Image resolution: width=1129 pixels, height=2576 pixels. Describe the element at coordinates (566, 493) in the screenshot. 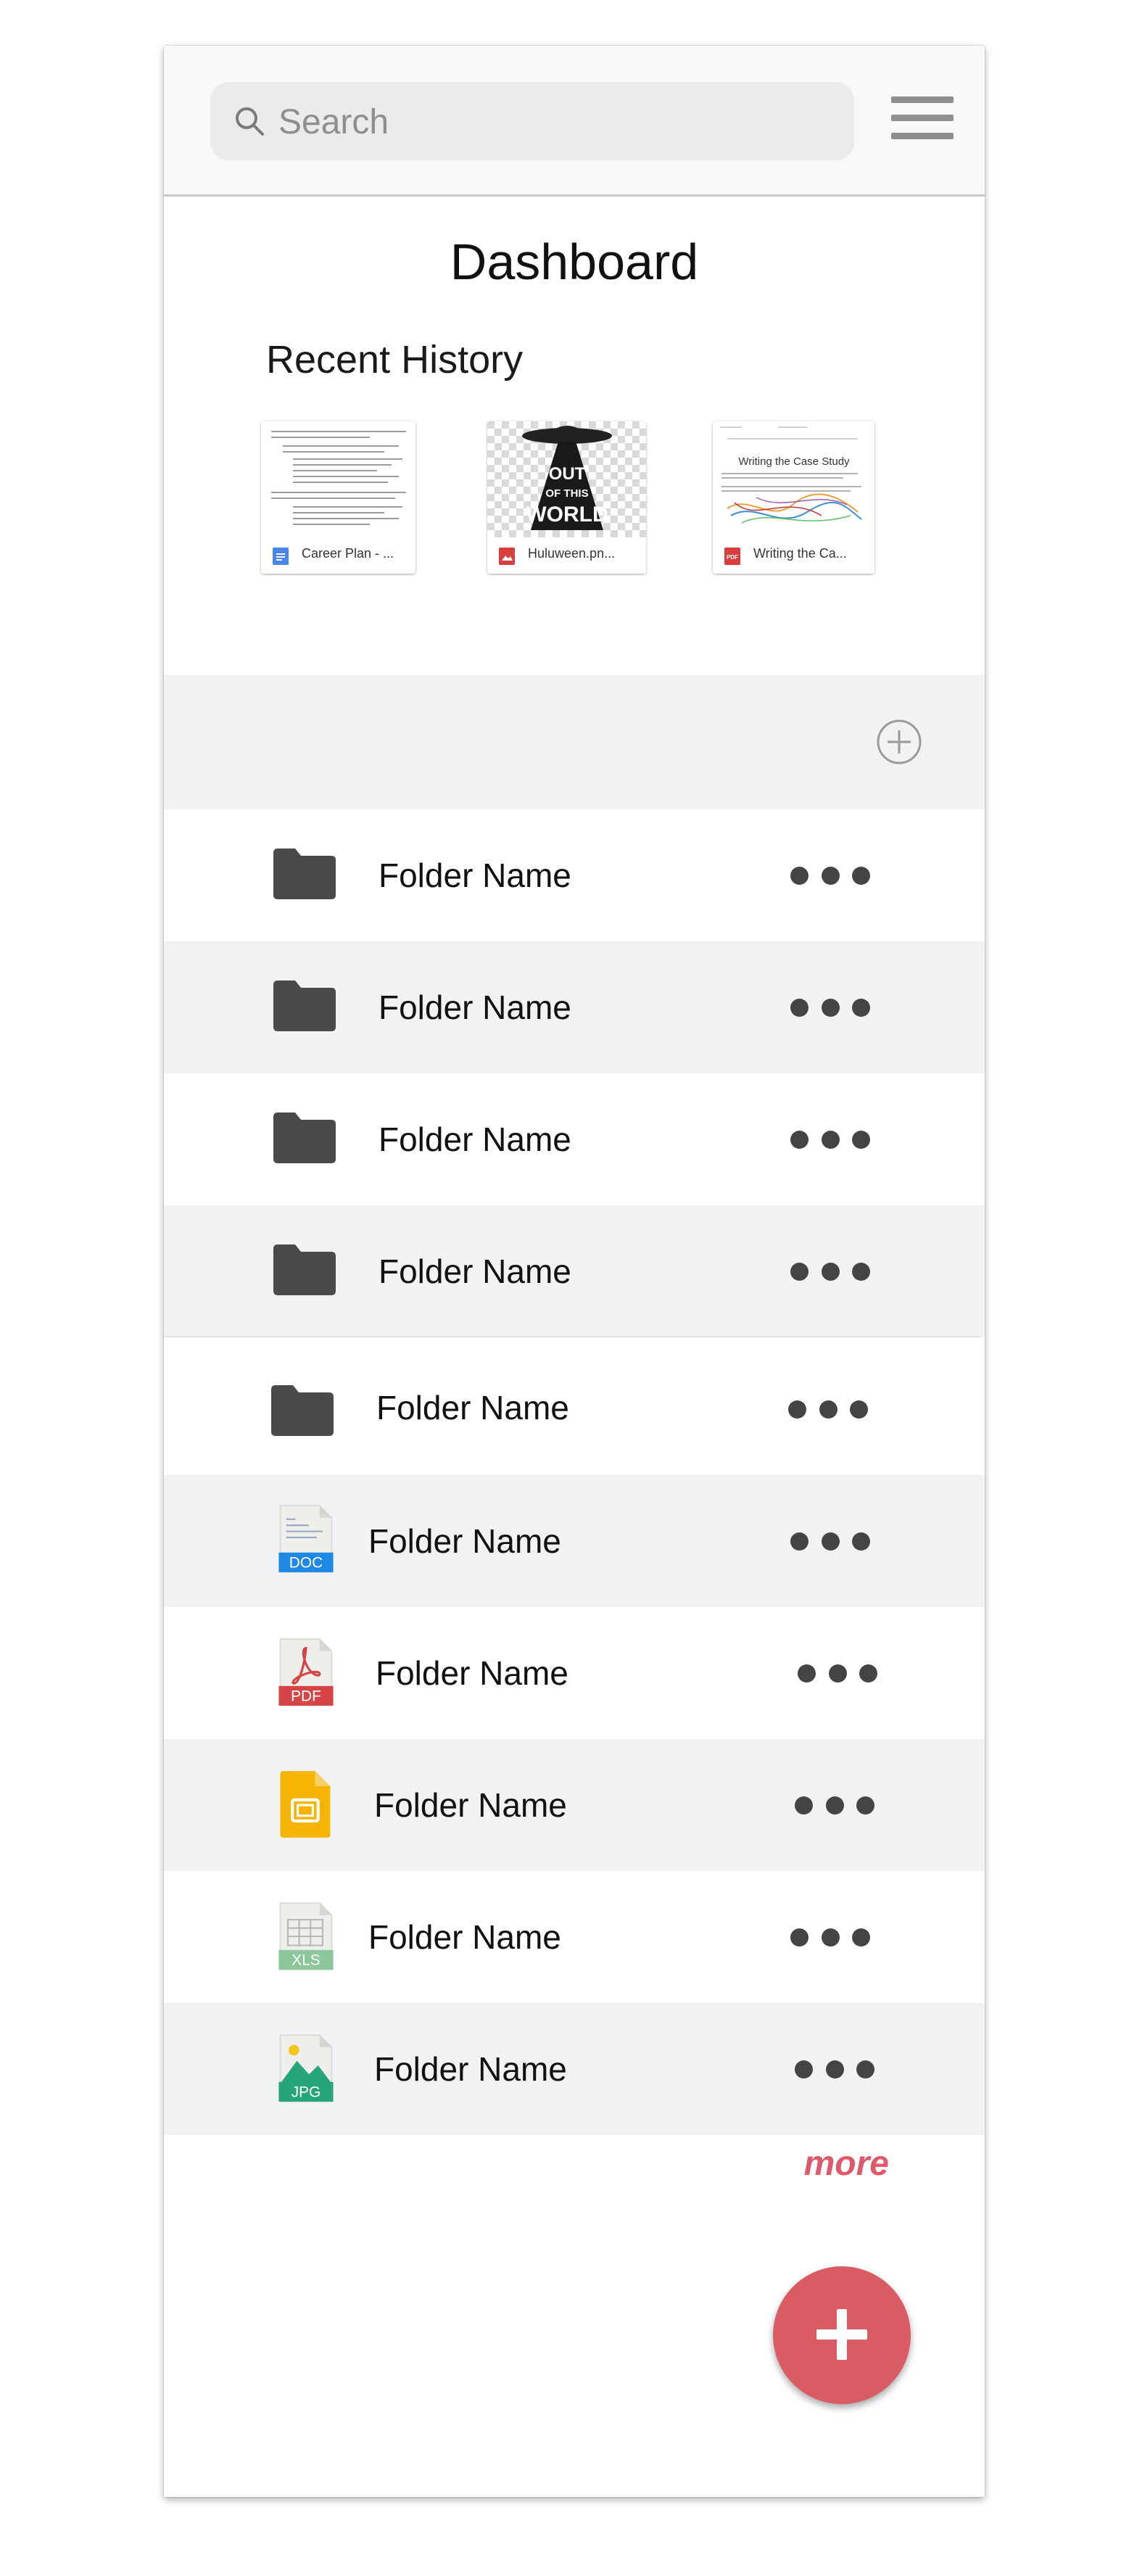

I see `preview-word-2: OF THIS` at that location.